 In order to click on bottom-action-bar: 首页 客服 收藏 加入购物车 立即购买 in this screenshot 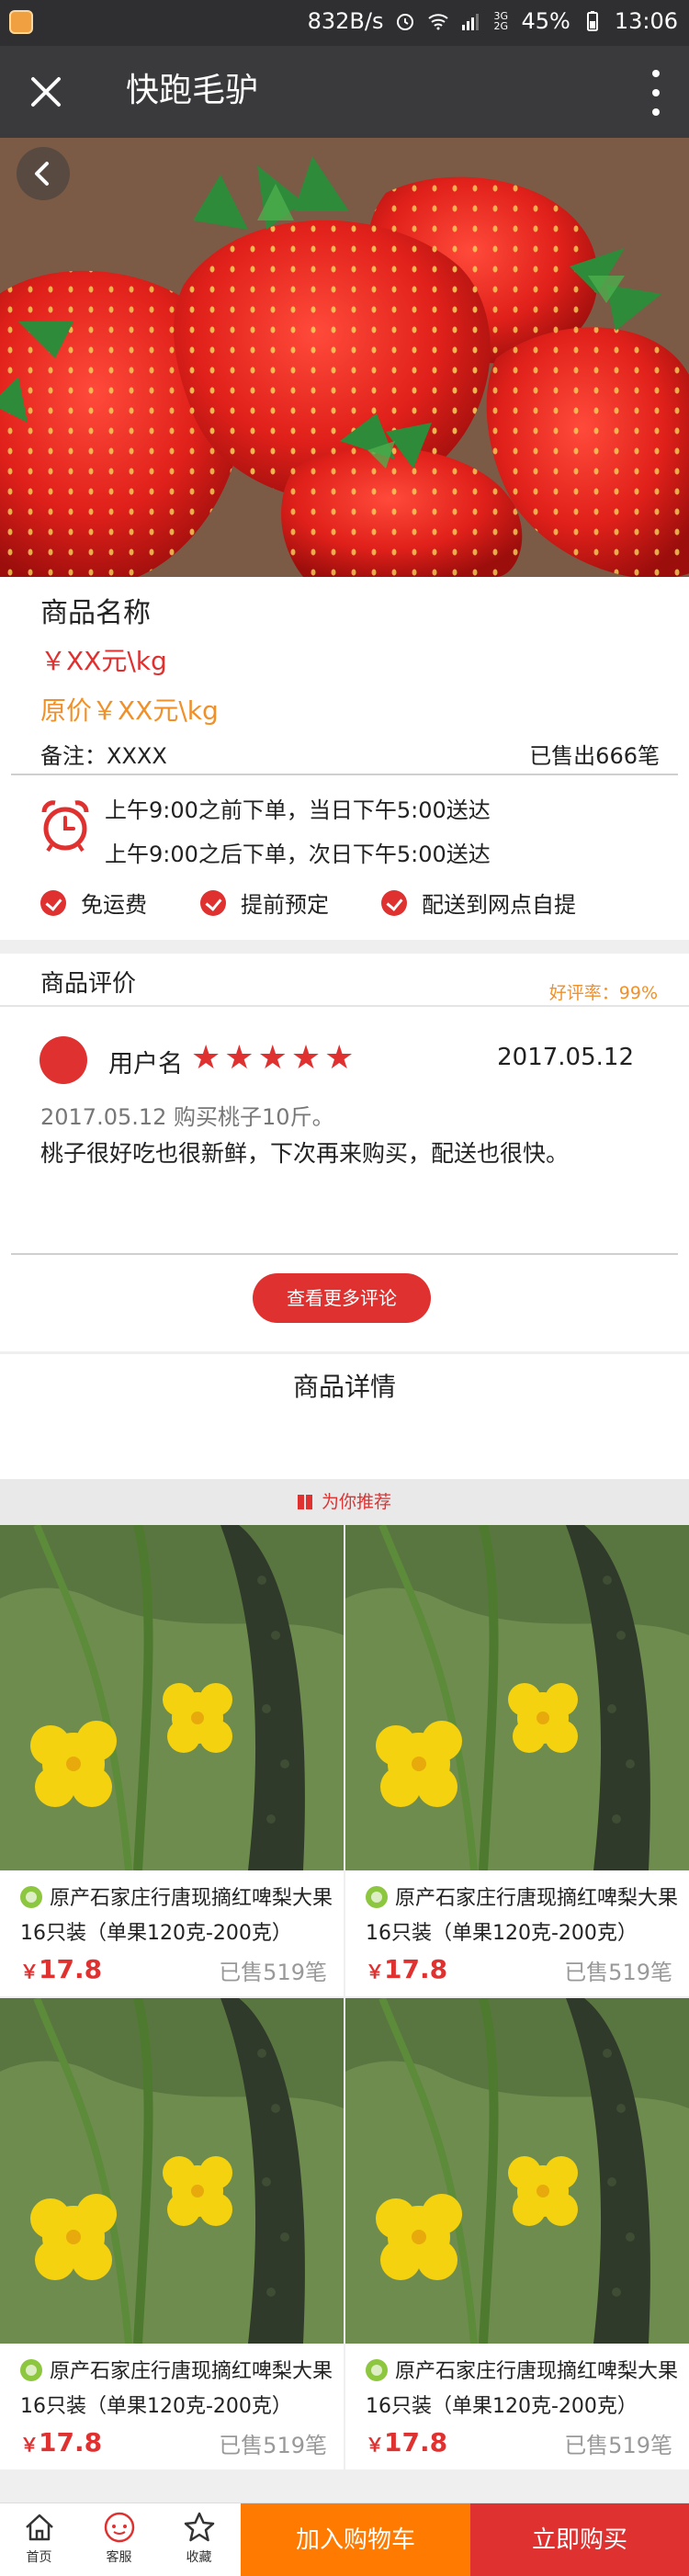, I will do `click(344, 2539)`.